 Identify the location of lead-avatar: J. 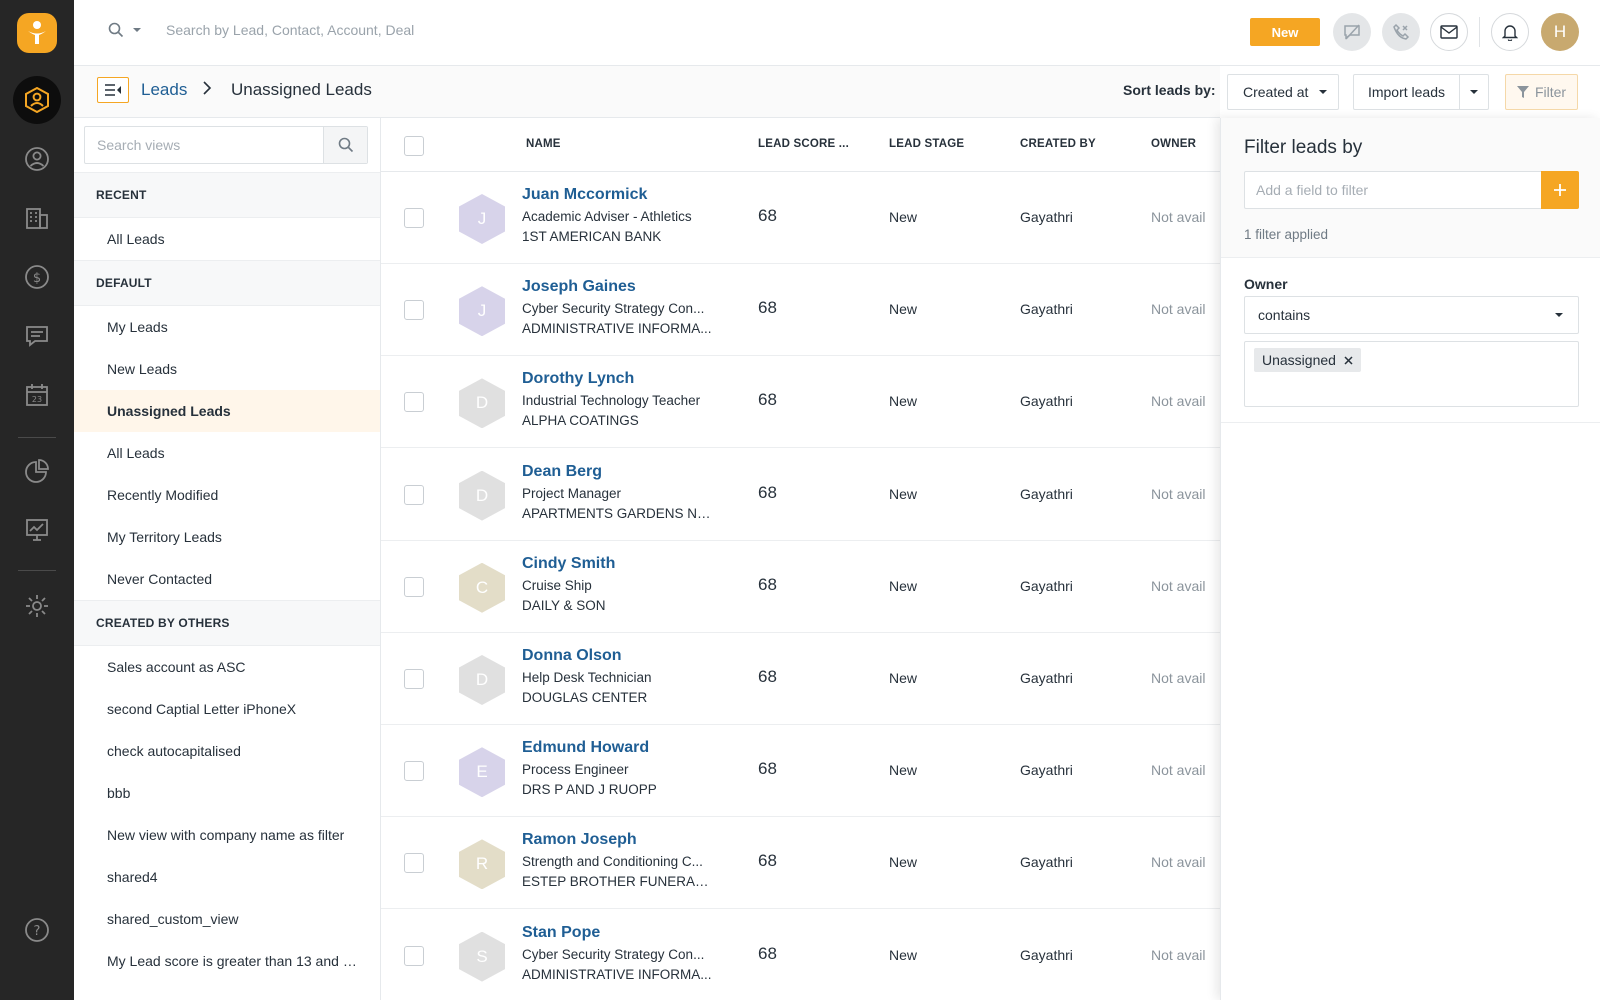
(482, 311).